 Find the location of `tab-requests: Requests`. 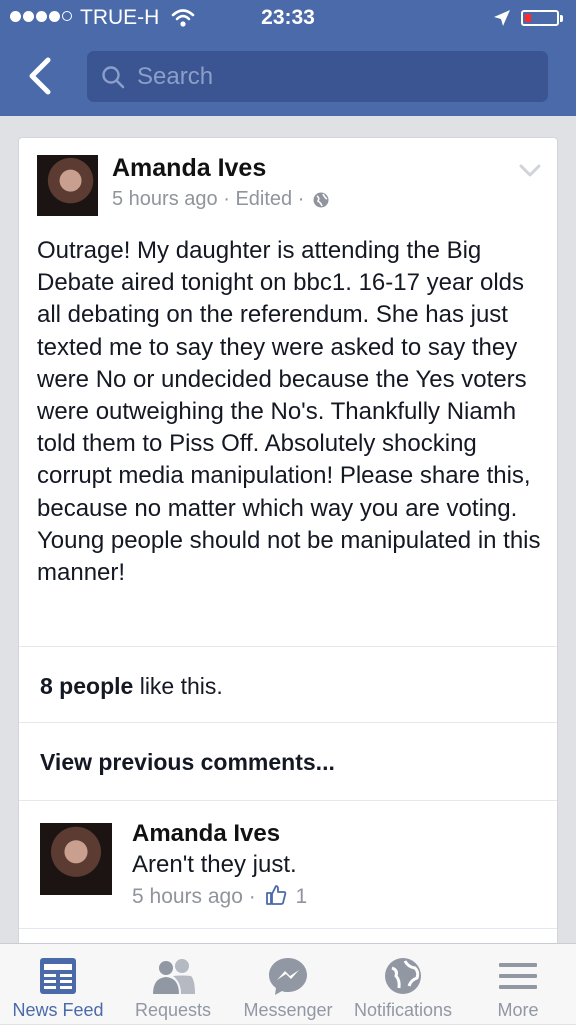

tab-requests: Requests is located at coordinates (173, 984).